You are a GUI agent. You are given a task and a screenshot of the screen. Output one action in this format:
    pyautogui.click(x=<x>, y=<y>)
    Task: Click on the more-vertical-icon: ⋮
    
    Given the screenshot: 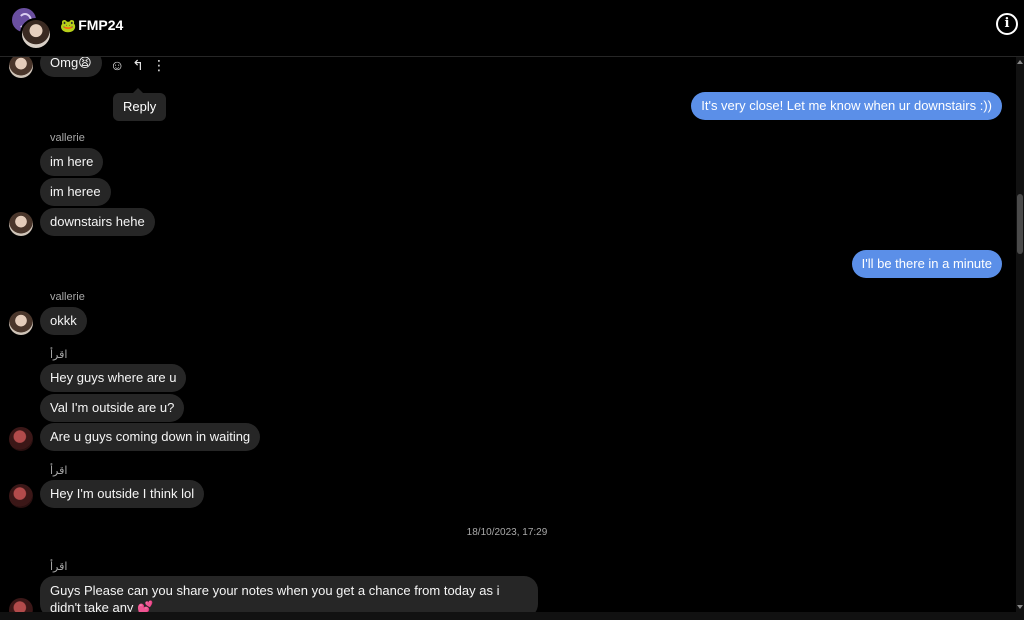 What is the action you would take?
    pyautogui.click(x=159, y=65)
    